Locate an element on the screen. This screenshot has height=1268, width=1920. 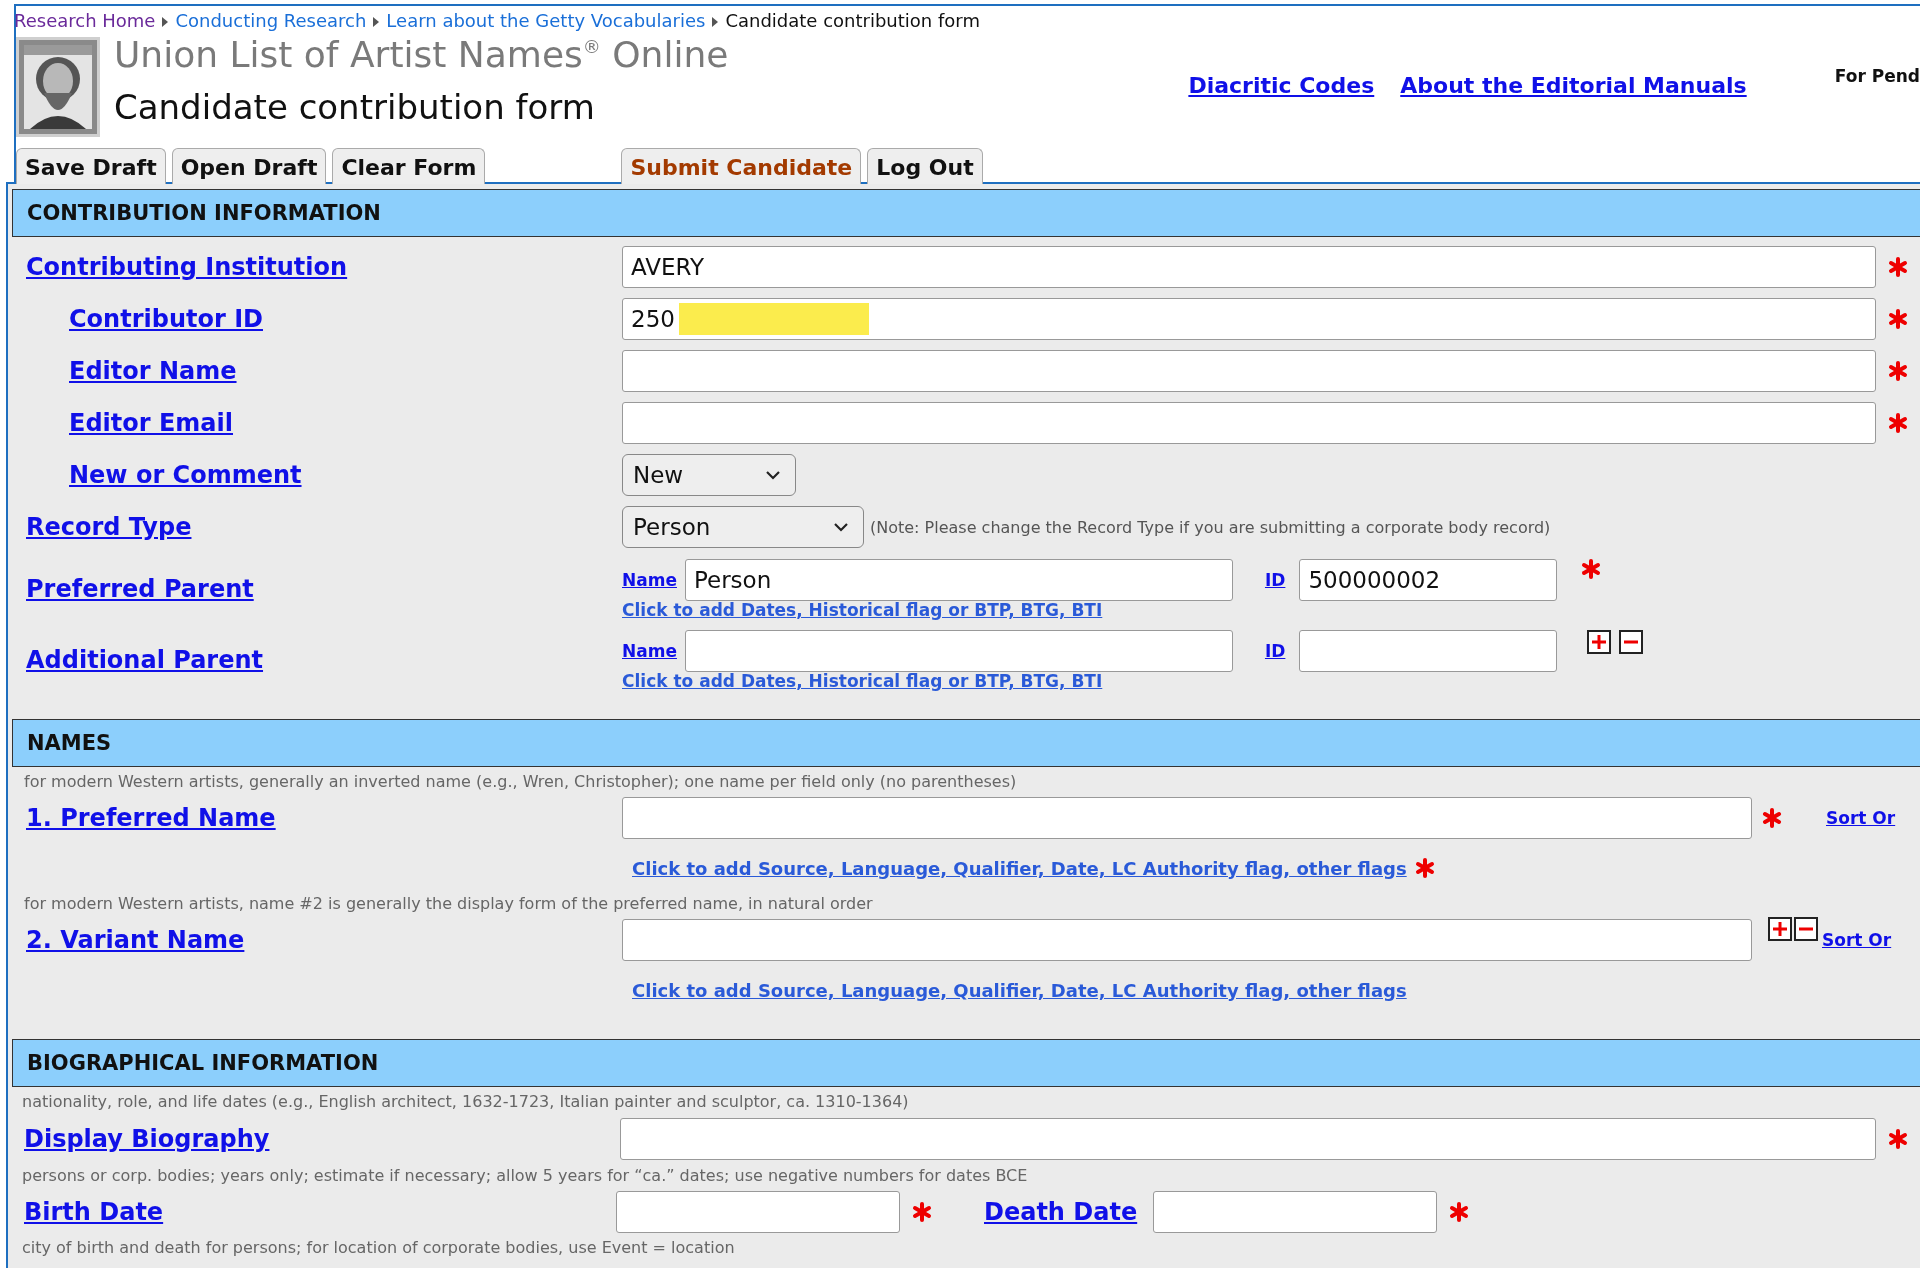
field-label: Display Biography is located at coordinates (147, 1139).